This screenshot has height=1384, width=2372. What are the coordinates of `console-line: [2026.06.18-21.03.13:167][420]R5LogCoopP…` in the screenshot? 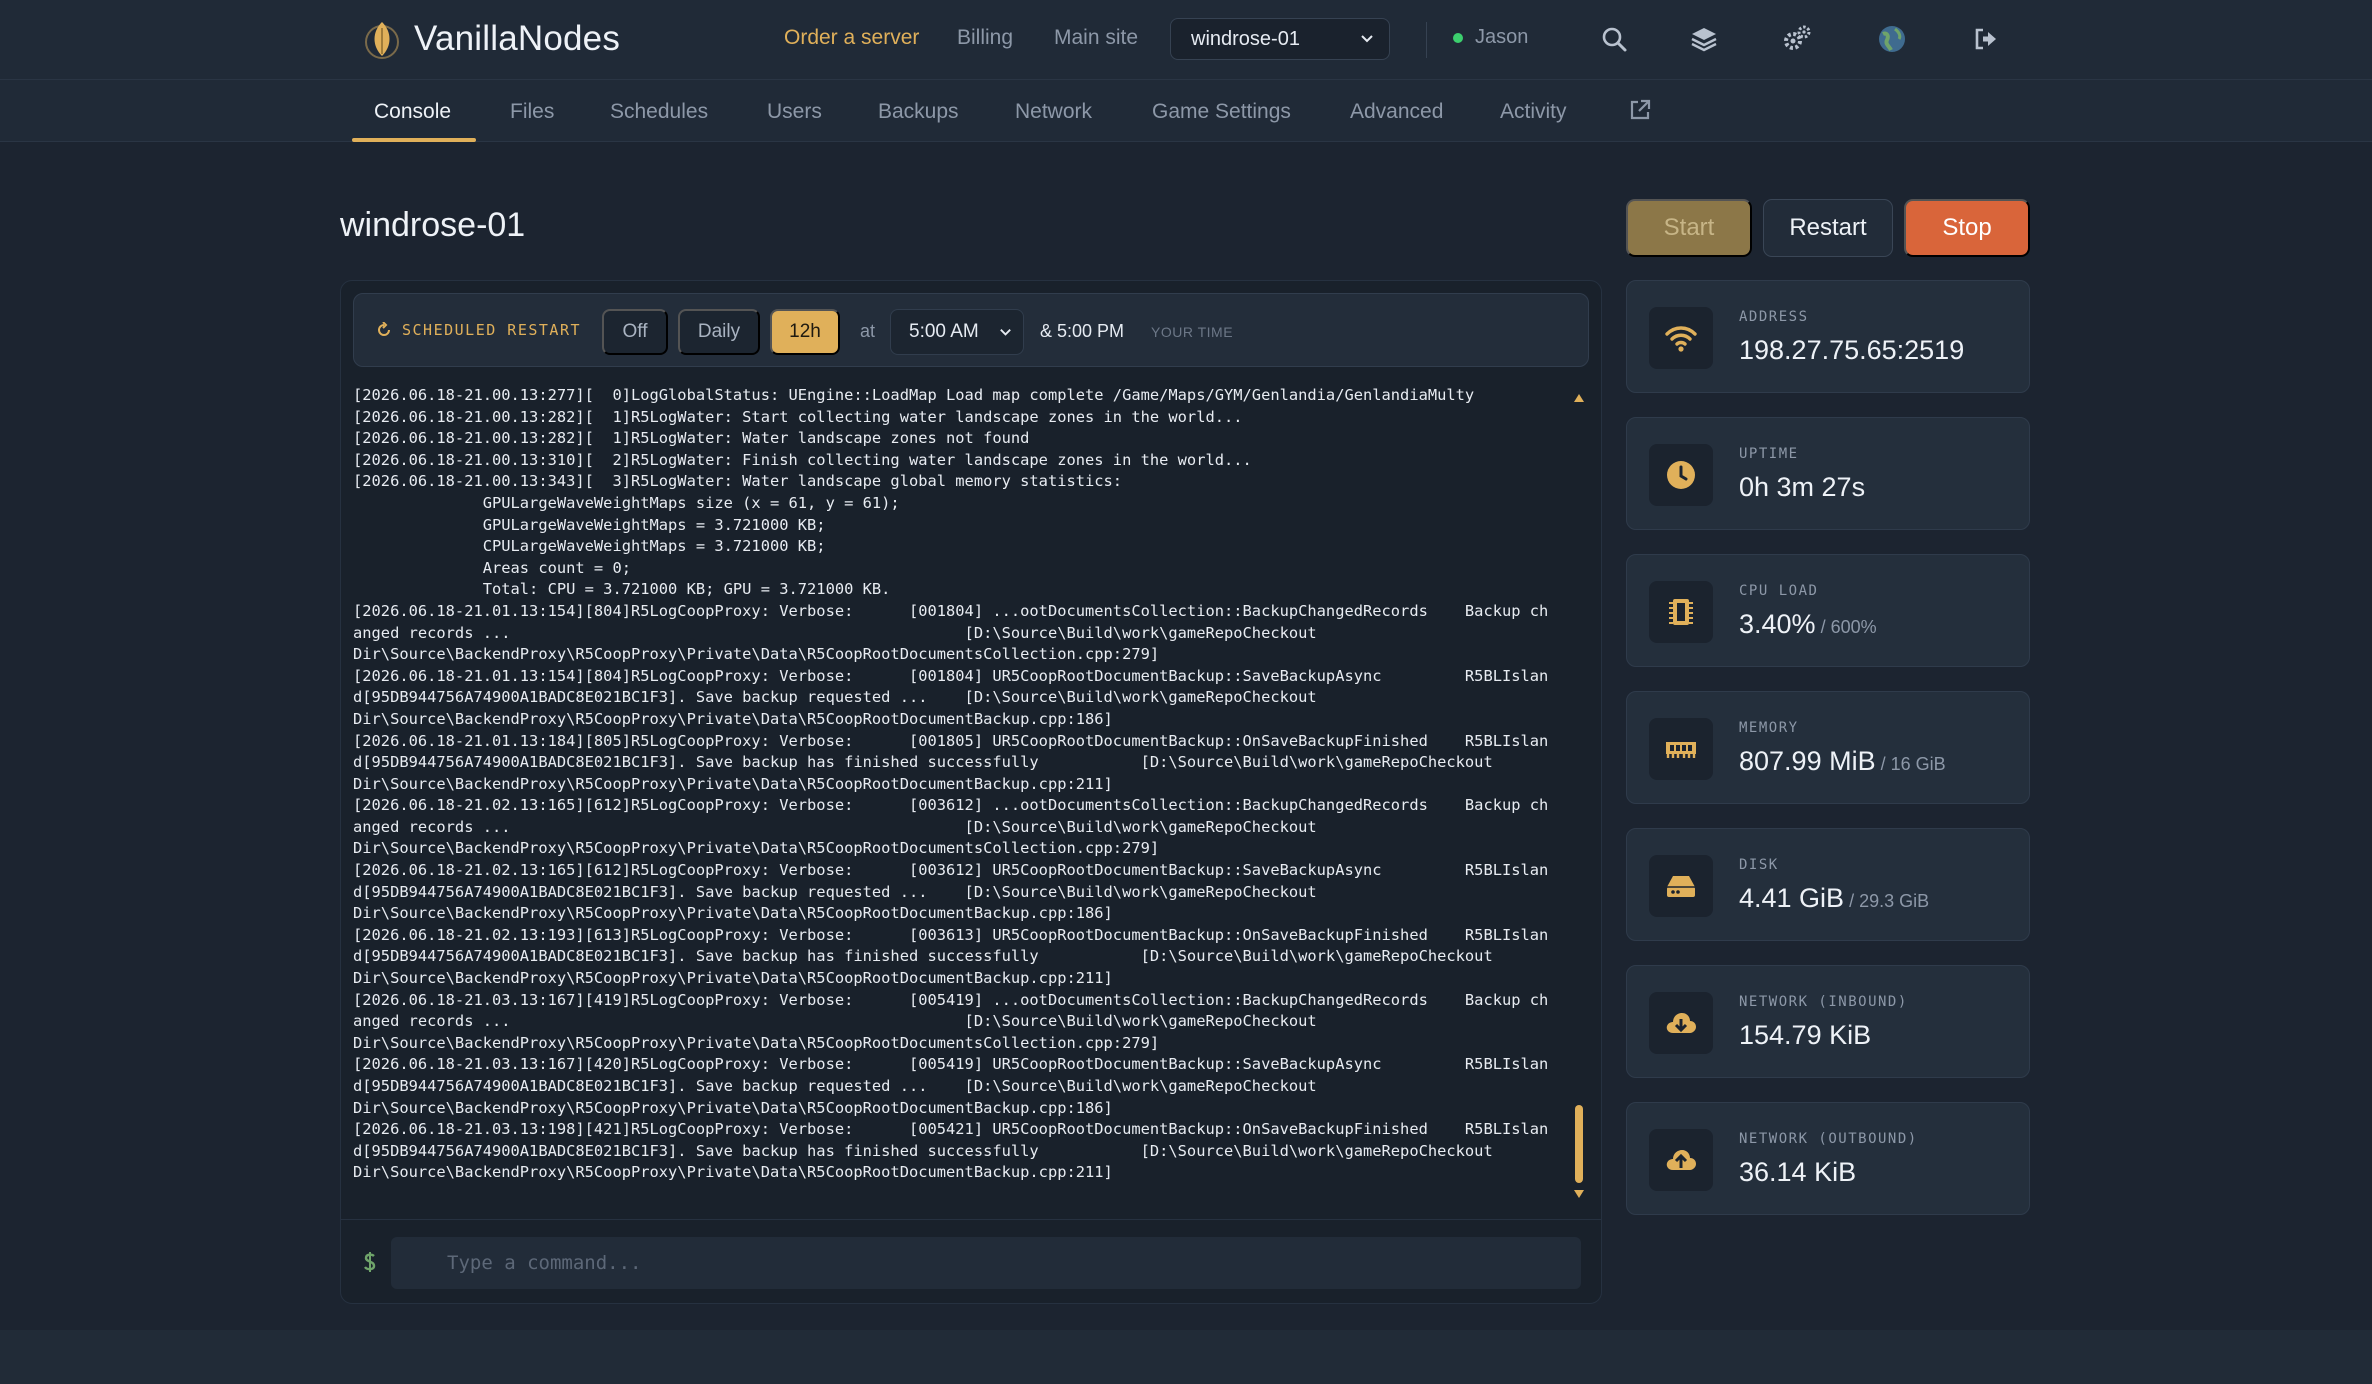 It's located at (951, 1064).